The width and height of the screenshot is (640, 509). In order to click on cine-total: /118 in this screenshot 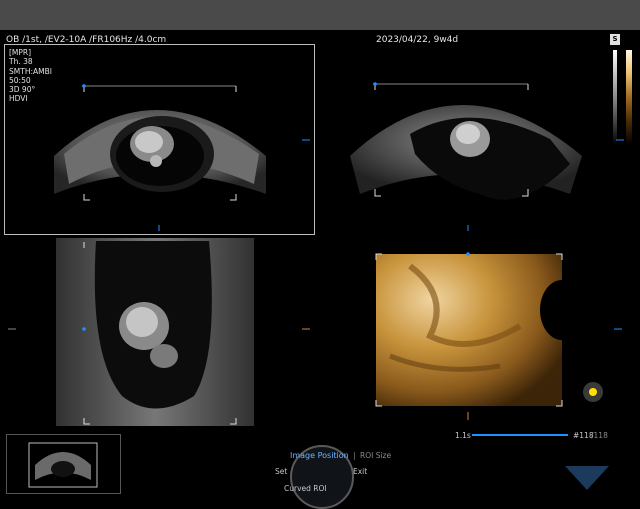, I will do `click(599, 435)`.